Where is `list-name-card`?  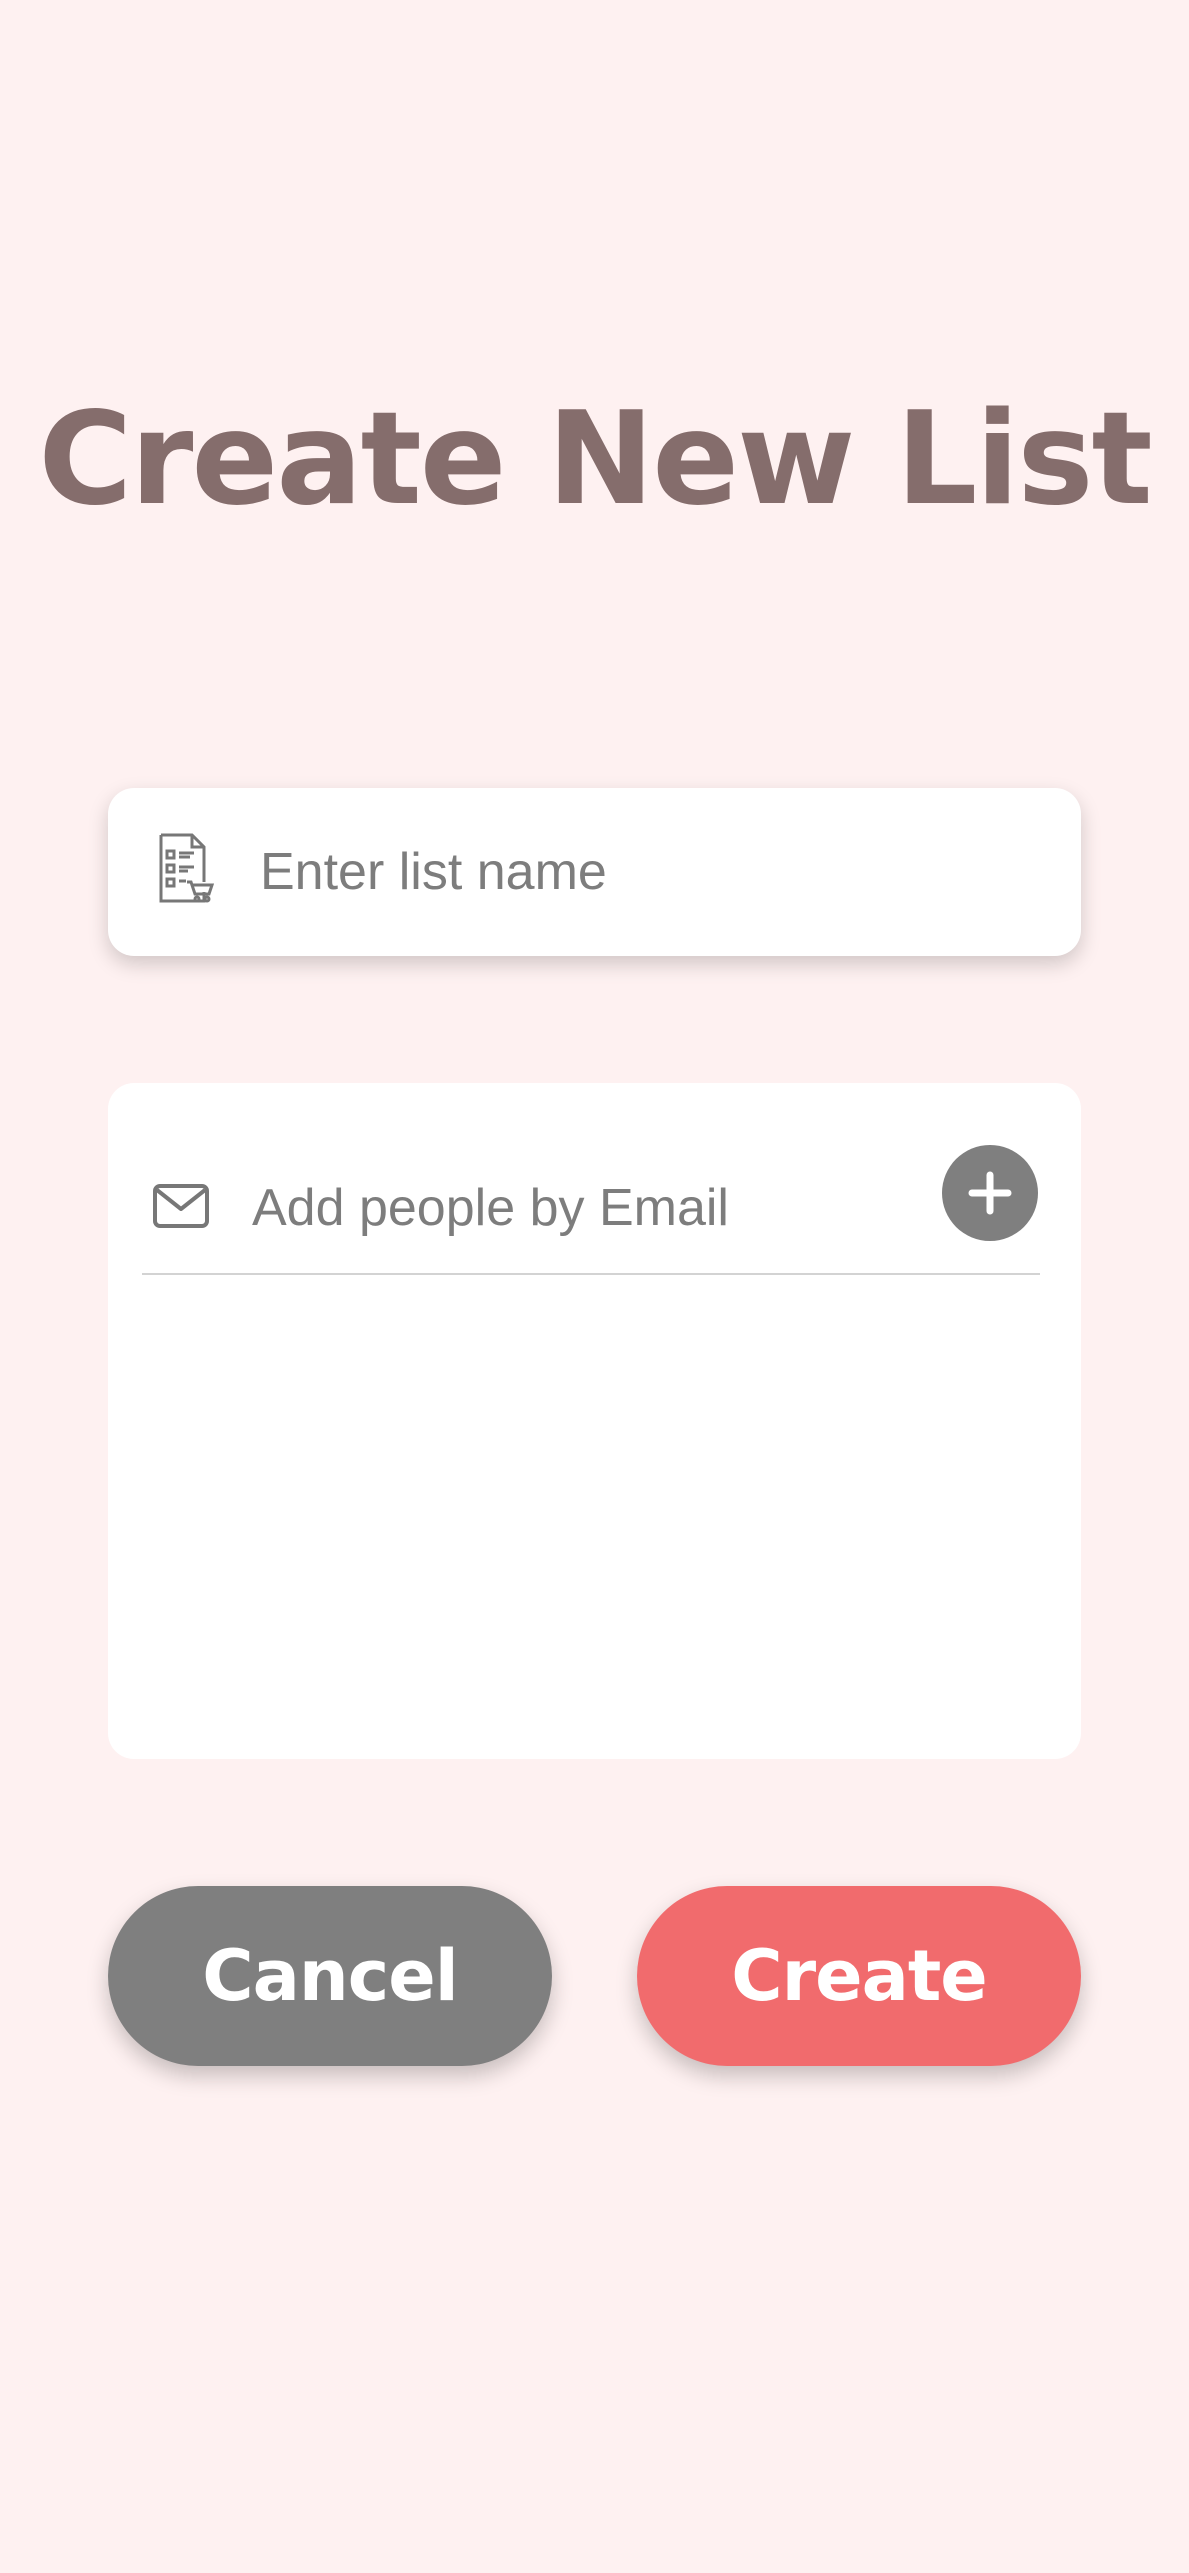 list-name-card is located at coordinates (594, 872).